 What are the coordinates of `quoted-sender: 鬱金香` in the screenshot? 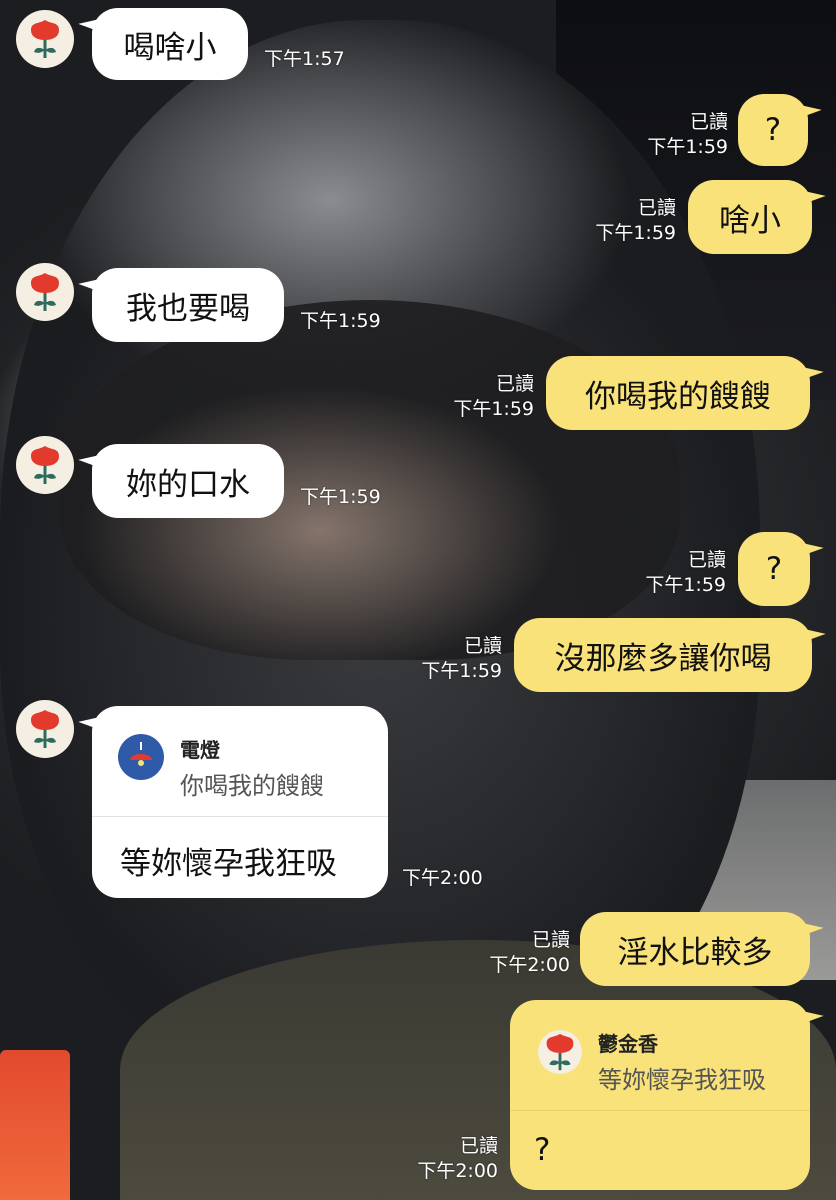 It's located at (628, 1044).